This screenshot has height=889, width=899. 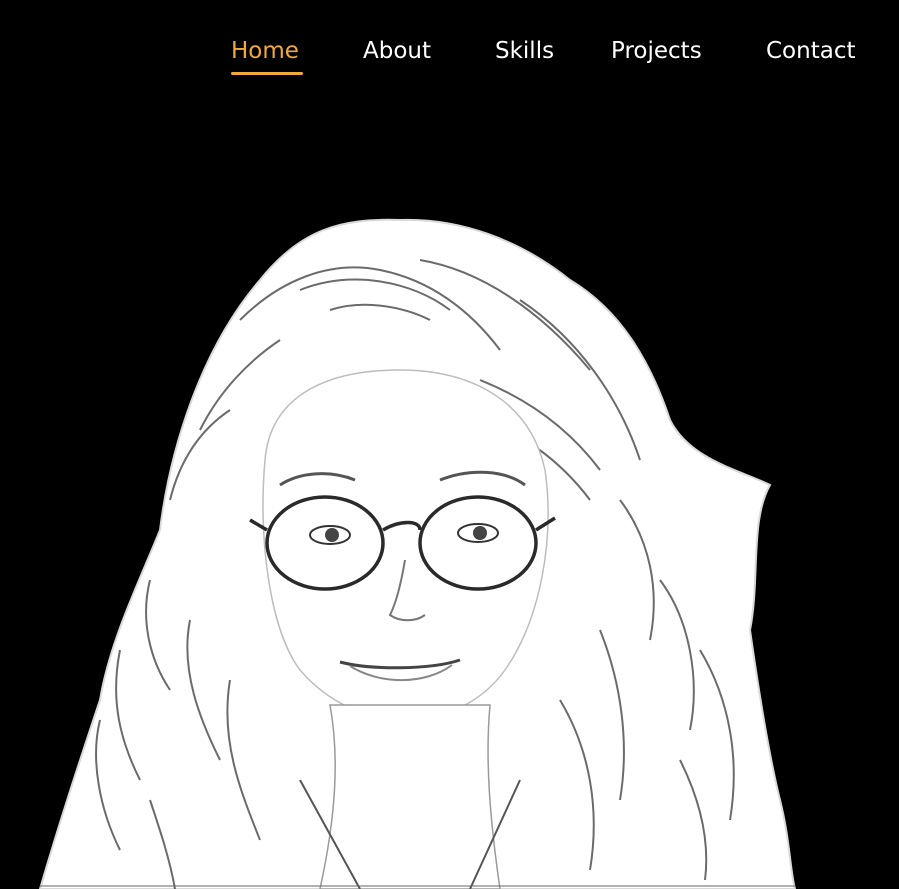 What do you see at coordinates (410, 796) in the screenshot?
I see `portrait-neck` at bounding box center [410, 796].